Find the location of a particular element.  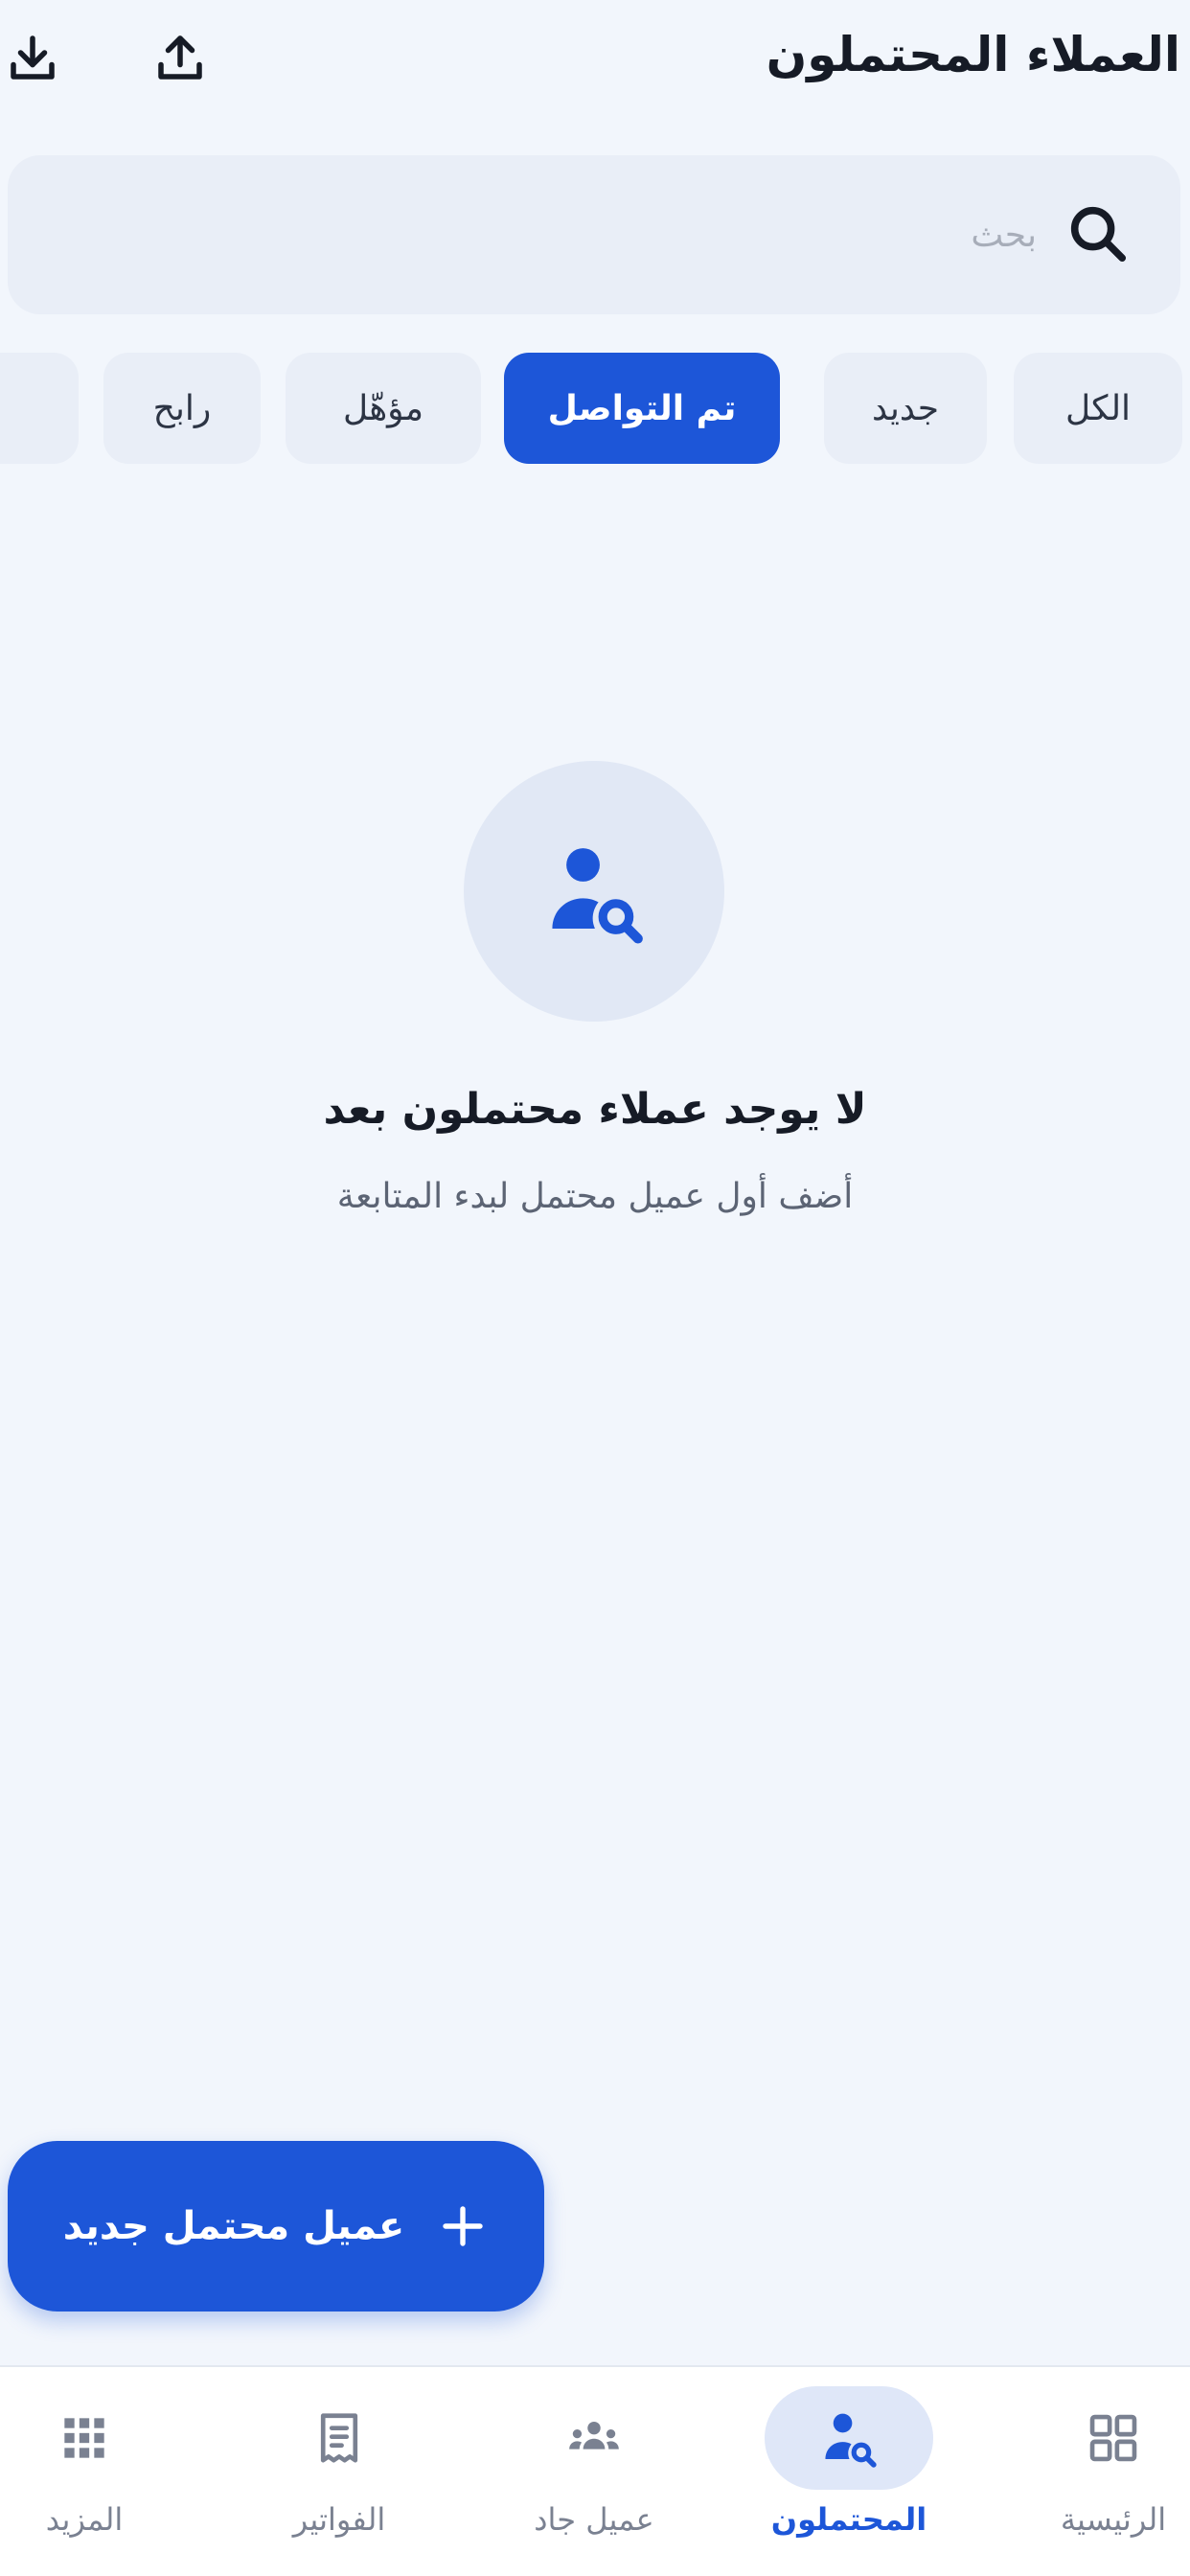

nav-invoices-pill is located at coordinates (339, 2438).